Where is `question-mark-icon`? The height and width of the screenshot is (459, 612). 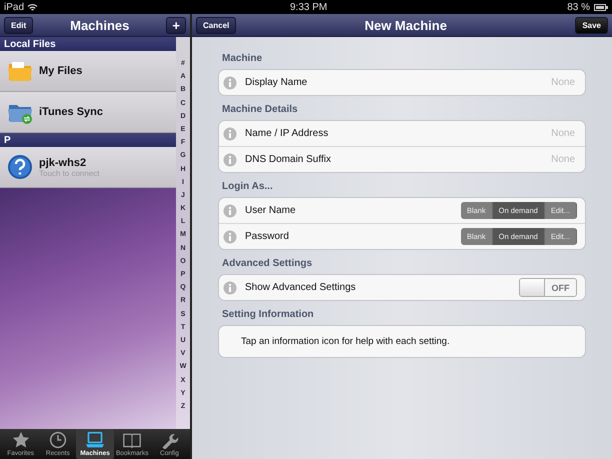 question-mark-icon is located at coordinates (20, 167).